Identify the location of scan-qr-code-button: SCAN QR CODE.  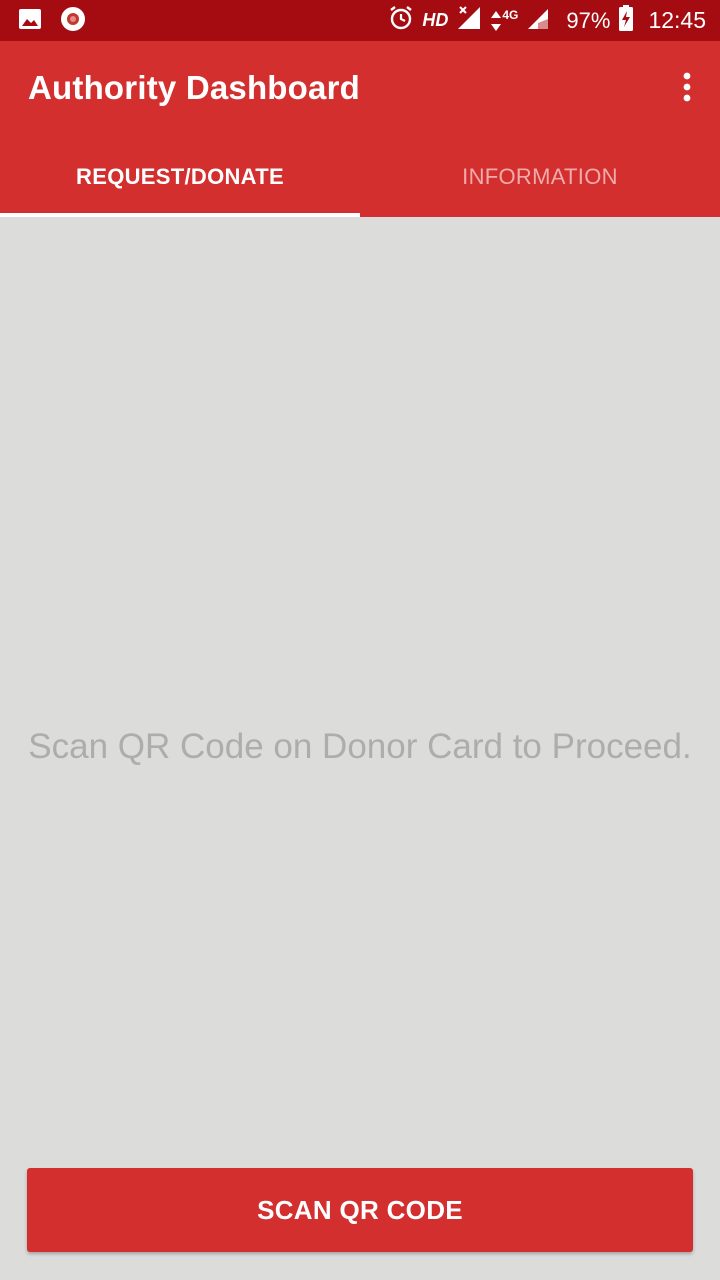
(360, 1210).